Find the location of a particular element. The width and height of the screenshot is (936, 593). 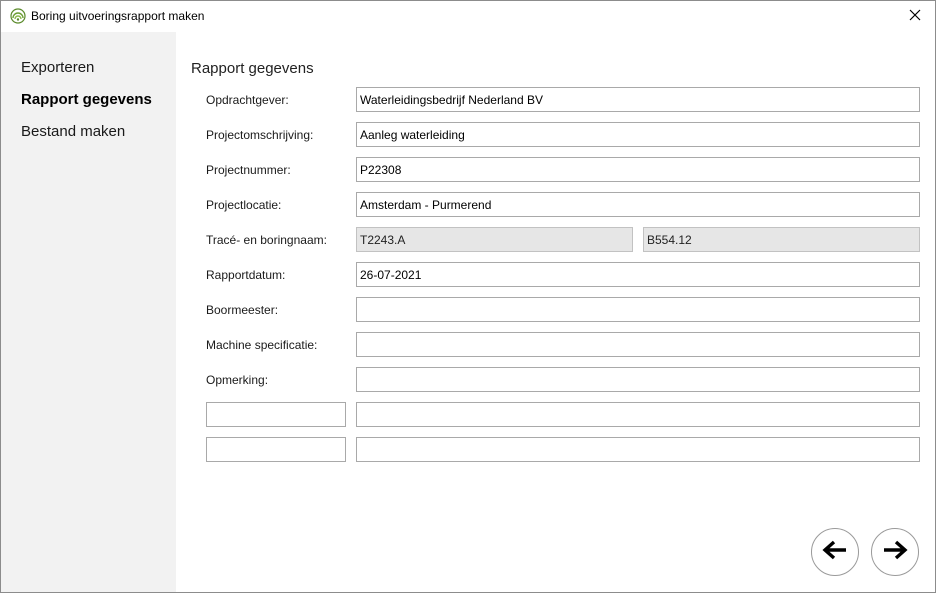

next-button is located at coordinates (895, 552).